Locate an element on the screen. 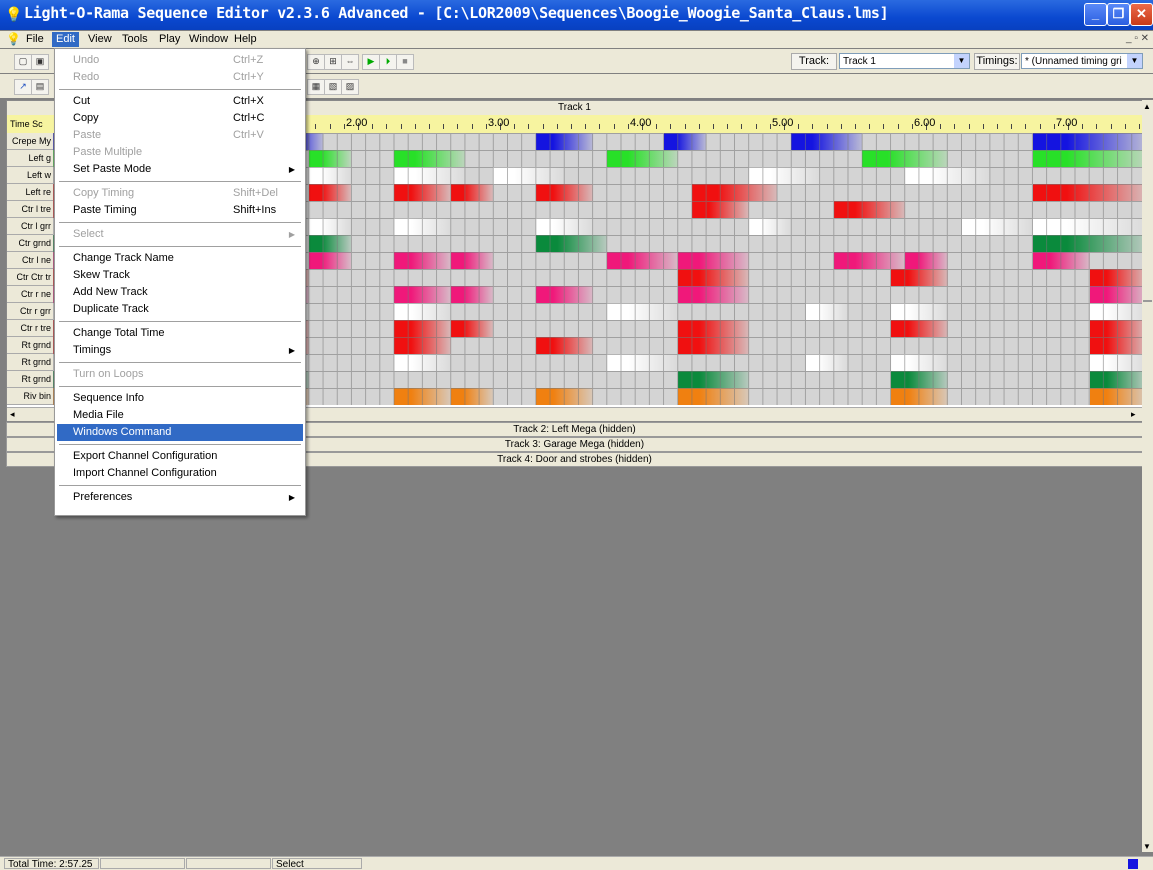 Image resolution: width=1153 pixels, height=870 pixels. select-arrow-icon: ↗ is located at coordinates (23, 87).